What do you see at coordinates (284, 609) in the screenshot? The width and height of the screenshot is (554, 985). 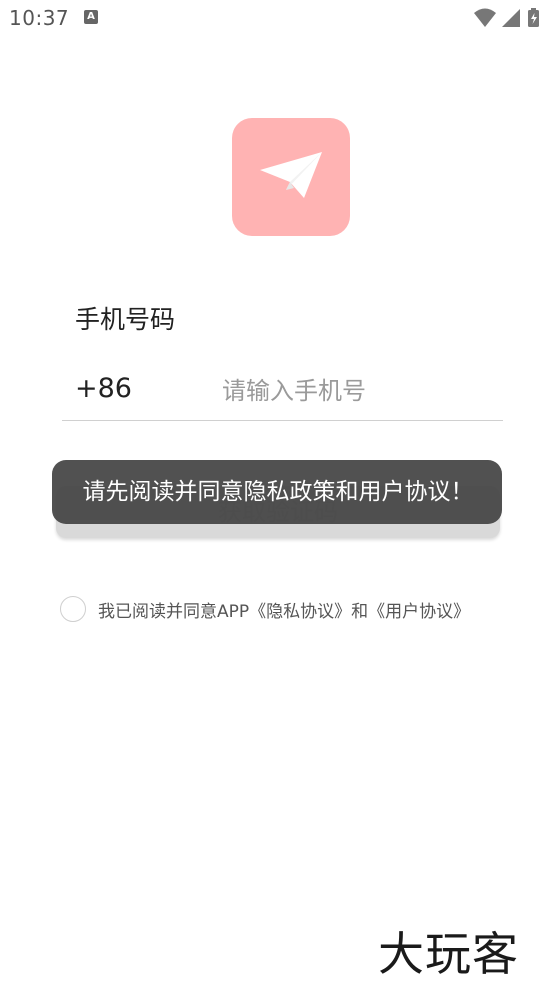 I see `agreement-text: 我已阅读并同意APP《隐私协议》和《用户协议》` at bounding box center [284, 609].